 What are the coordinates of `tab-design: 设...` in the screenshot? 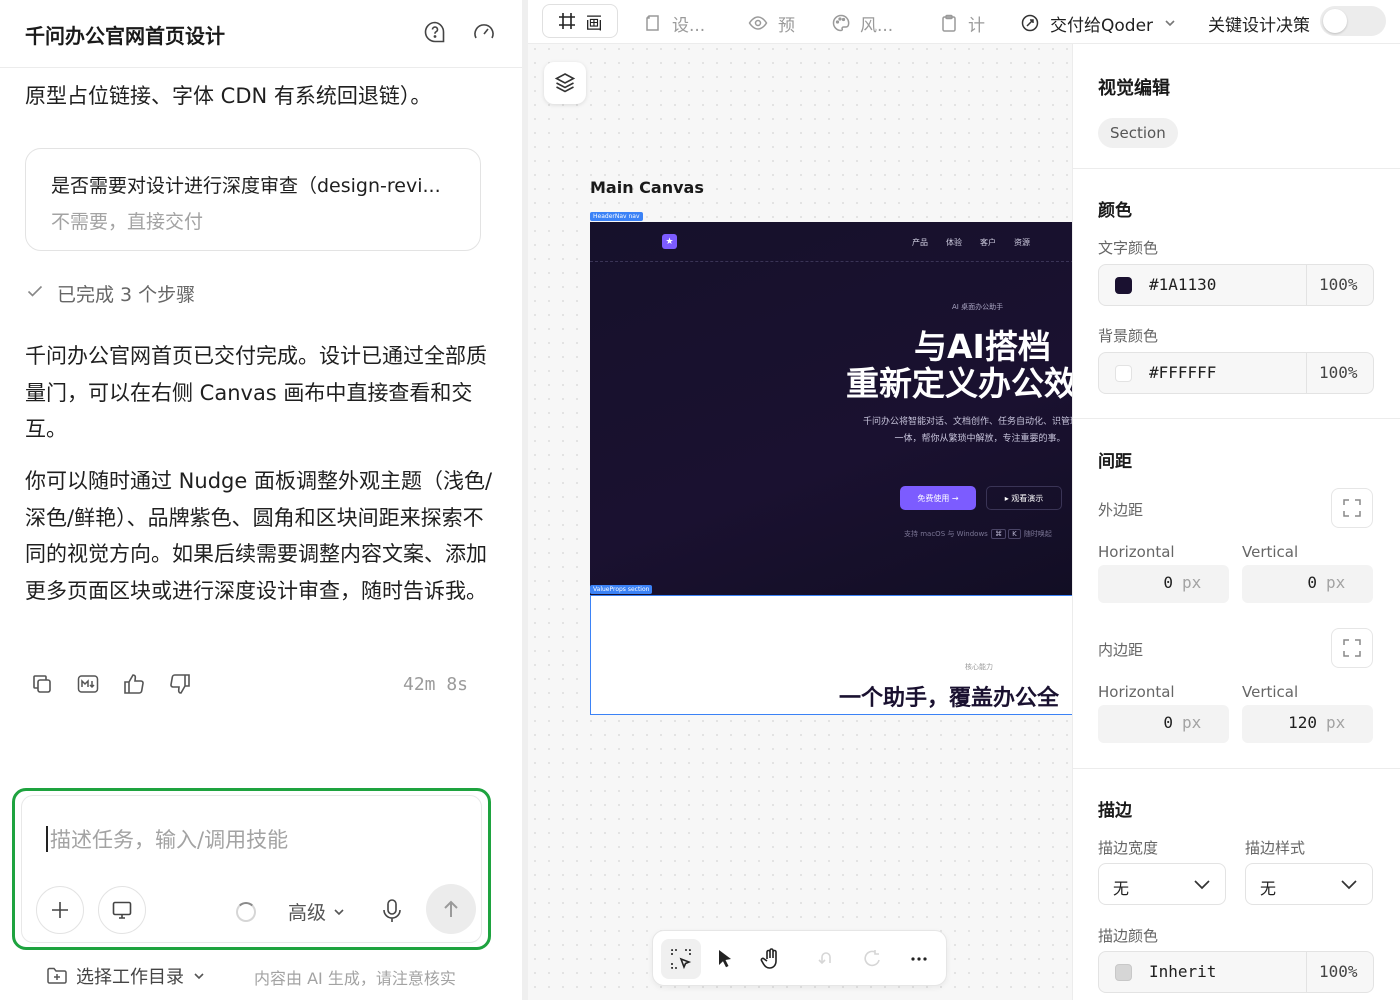 It's located at (674, 23).